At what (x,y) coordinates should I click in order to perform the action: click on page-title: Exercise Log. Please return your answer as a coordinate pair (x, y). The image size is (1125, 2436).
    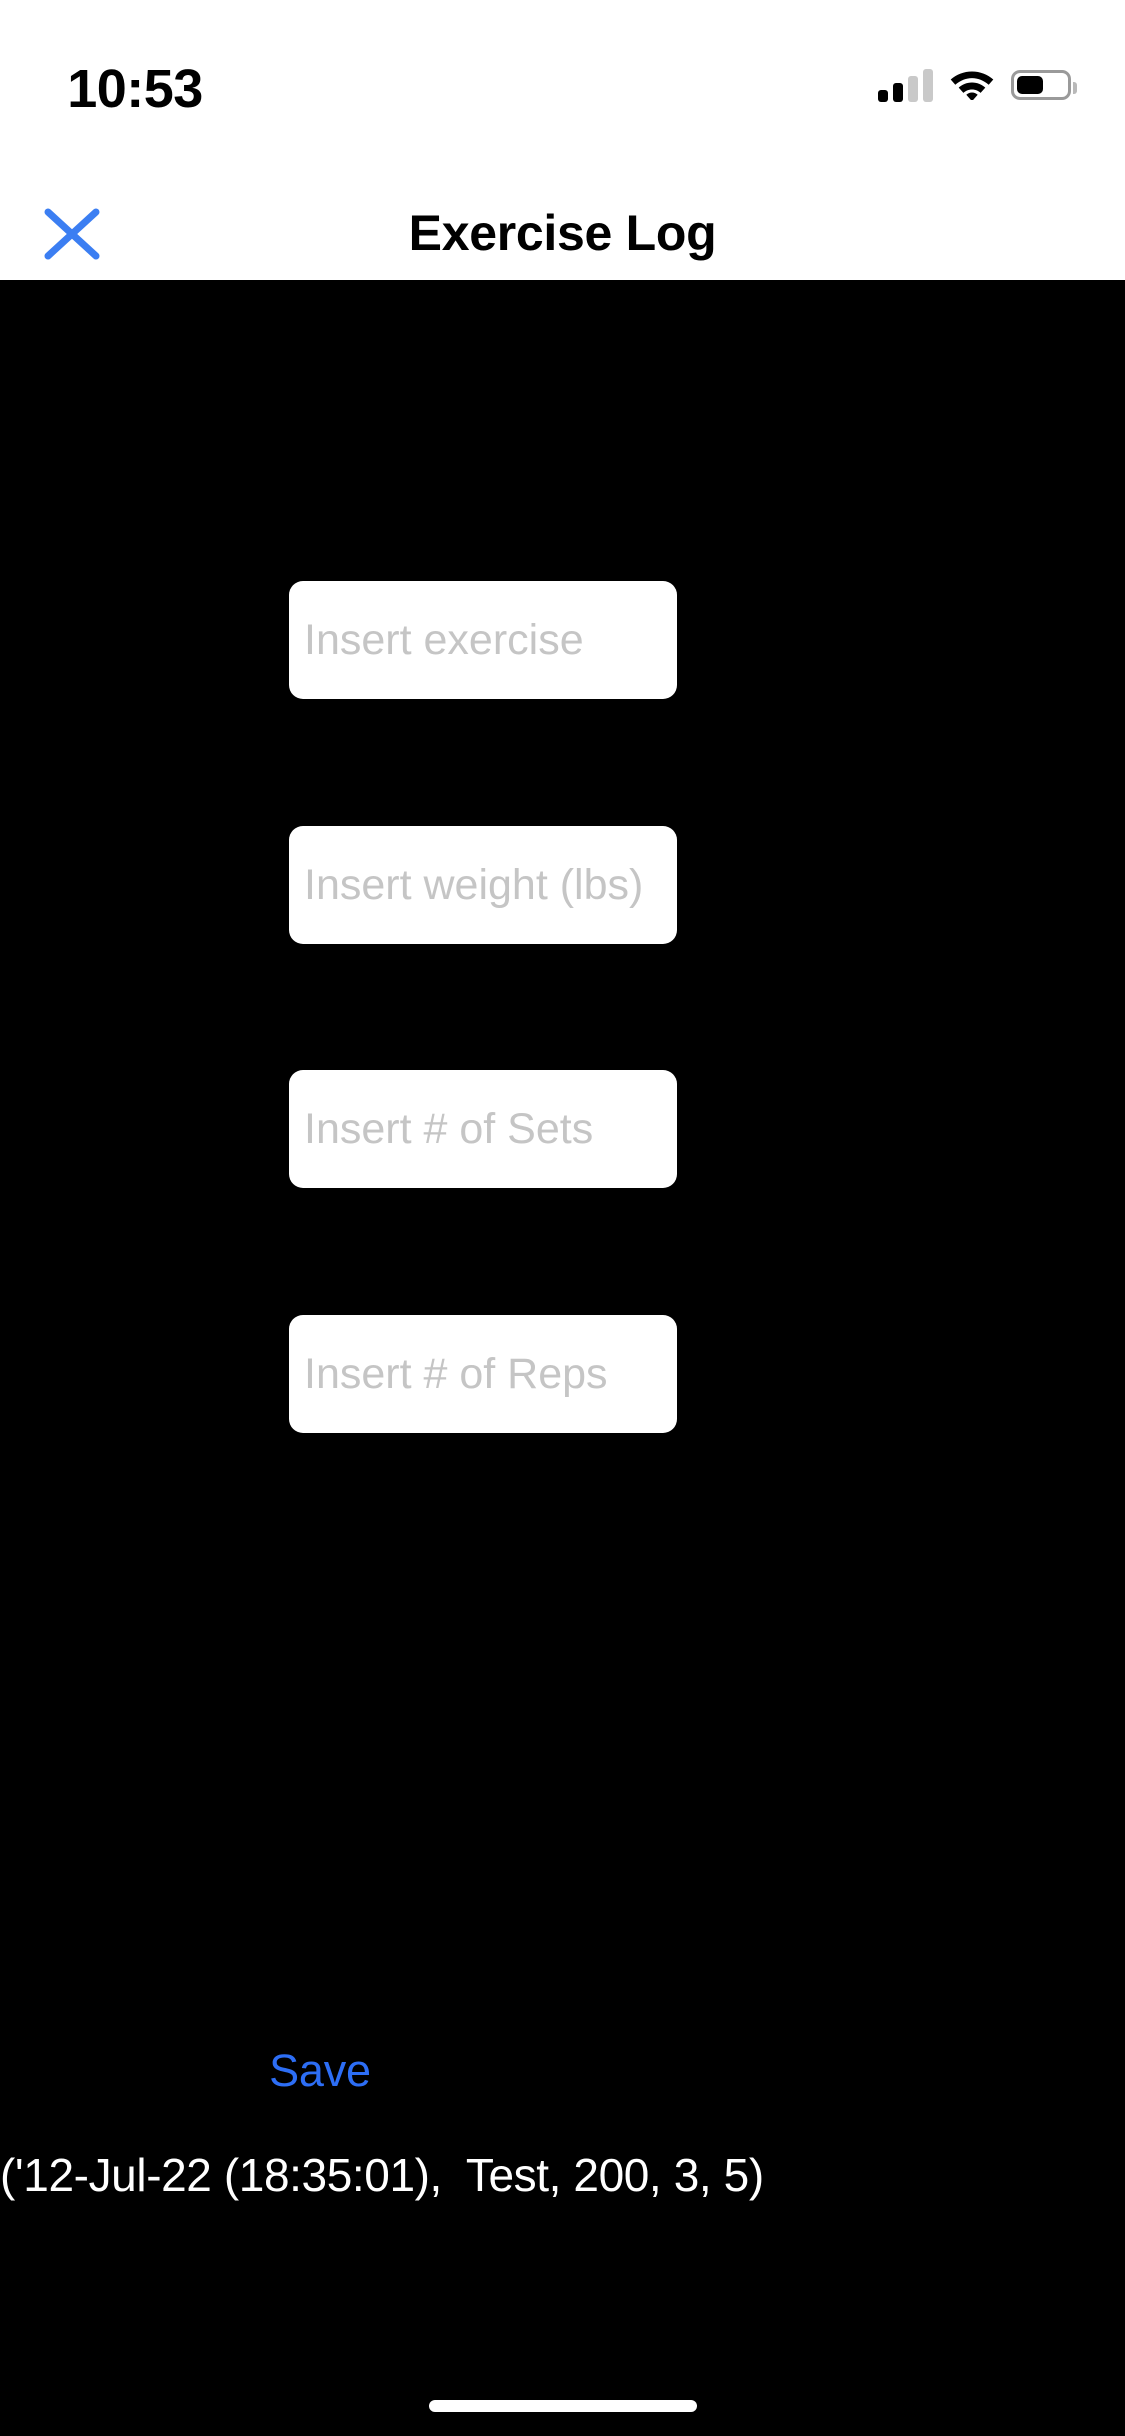
    Looking at the image, I should click on (562, 233).